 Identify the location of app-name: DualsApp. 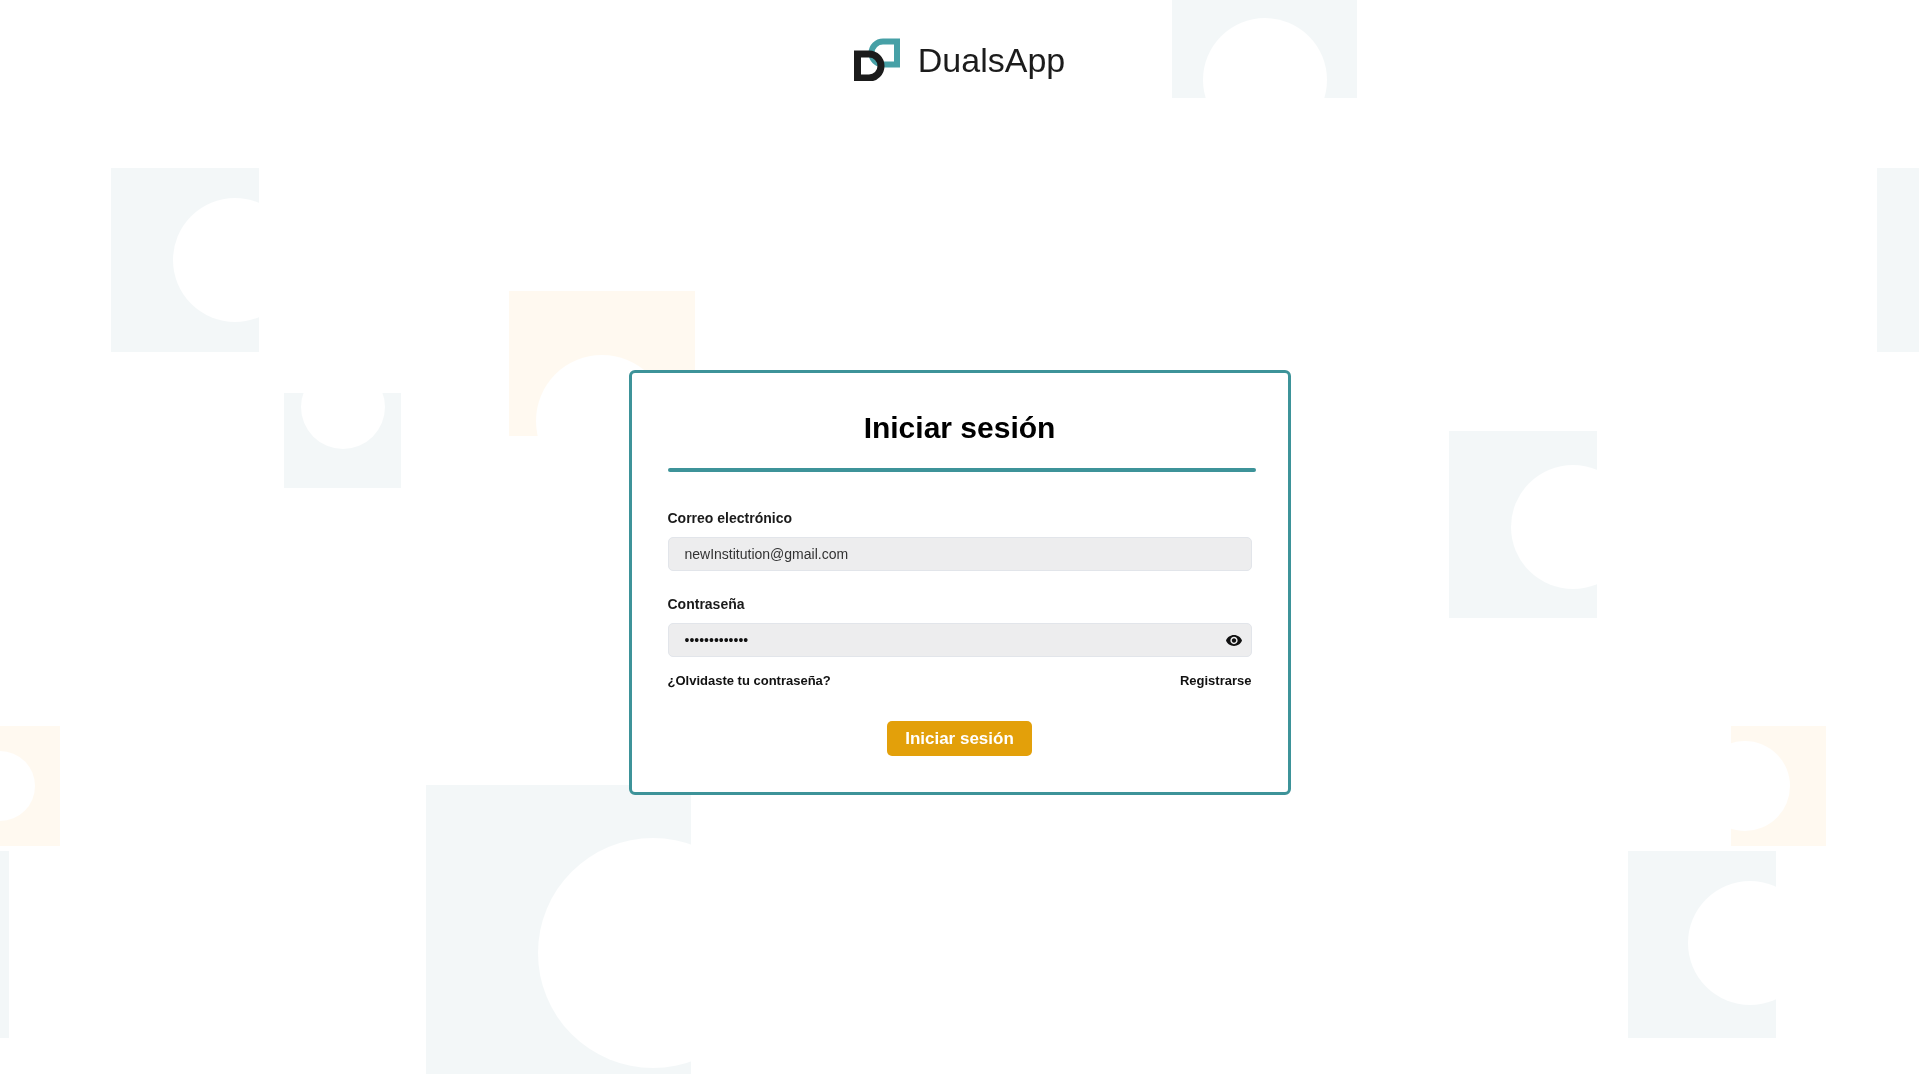
(991, 59).